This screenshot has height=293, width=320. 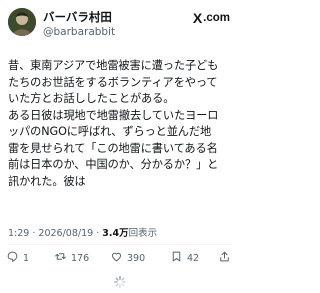 I want to click on share-button, so click(x=224, y=259).